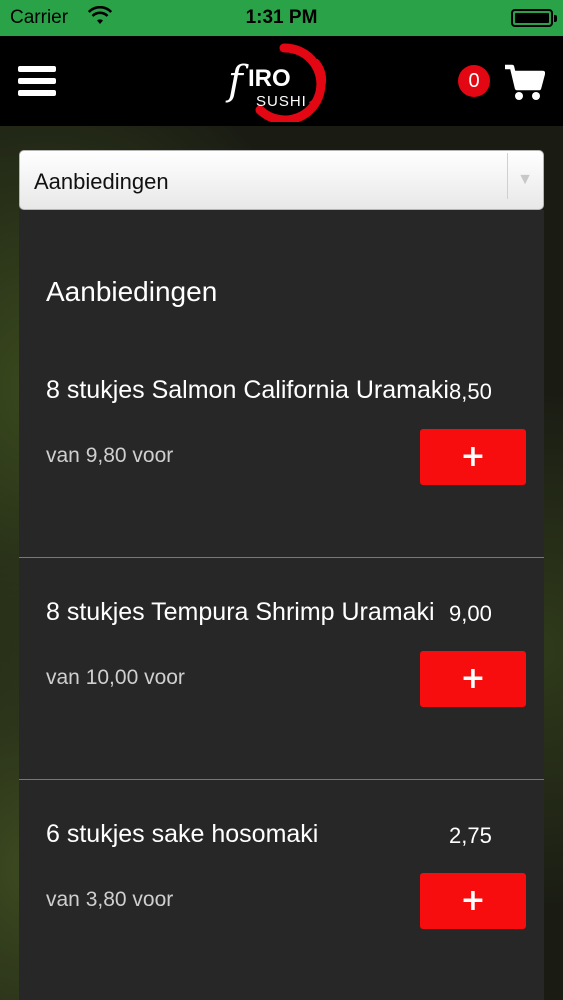 The width and height of the screenshot is (563, 1000). Describe the element at coordinates (247, 390) in the screenshot. I see `offer-name: 8 stukjes Salmon California Uramaki` at that location.